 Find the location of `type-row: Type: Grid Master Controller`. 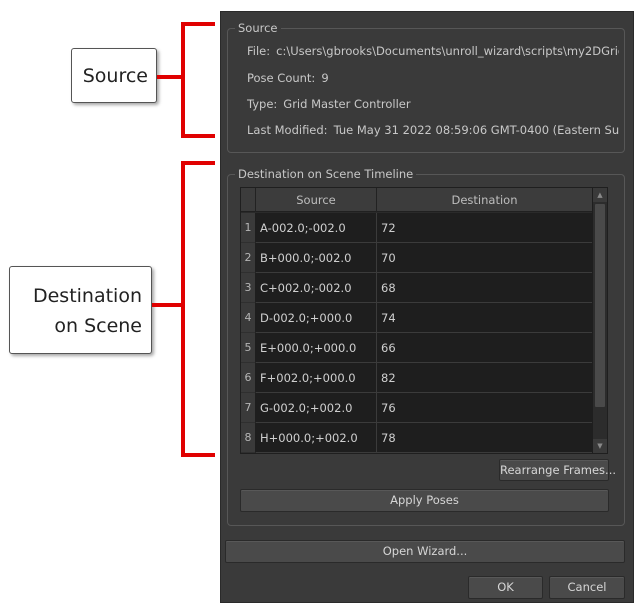

type-row: Type: Grid Master Controller is located at coordinates (433, 104).